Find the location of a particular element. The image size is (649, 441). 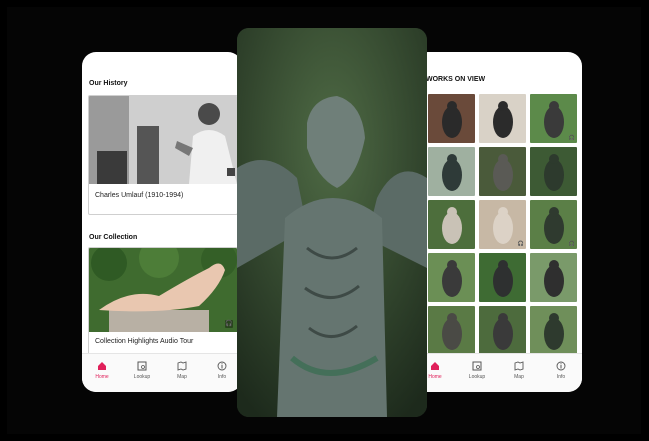

tab-home: Home is located at coordinates (102, 373).